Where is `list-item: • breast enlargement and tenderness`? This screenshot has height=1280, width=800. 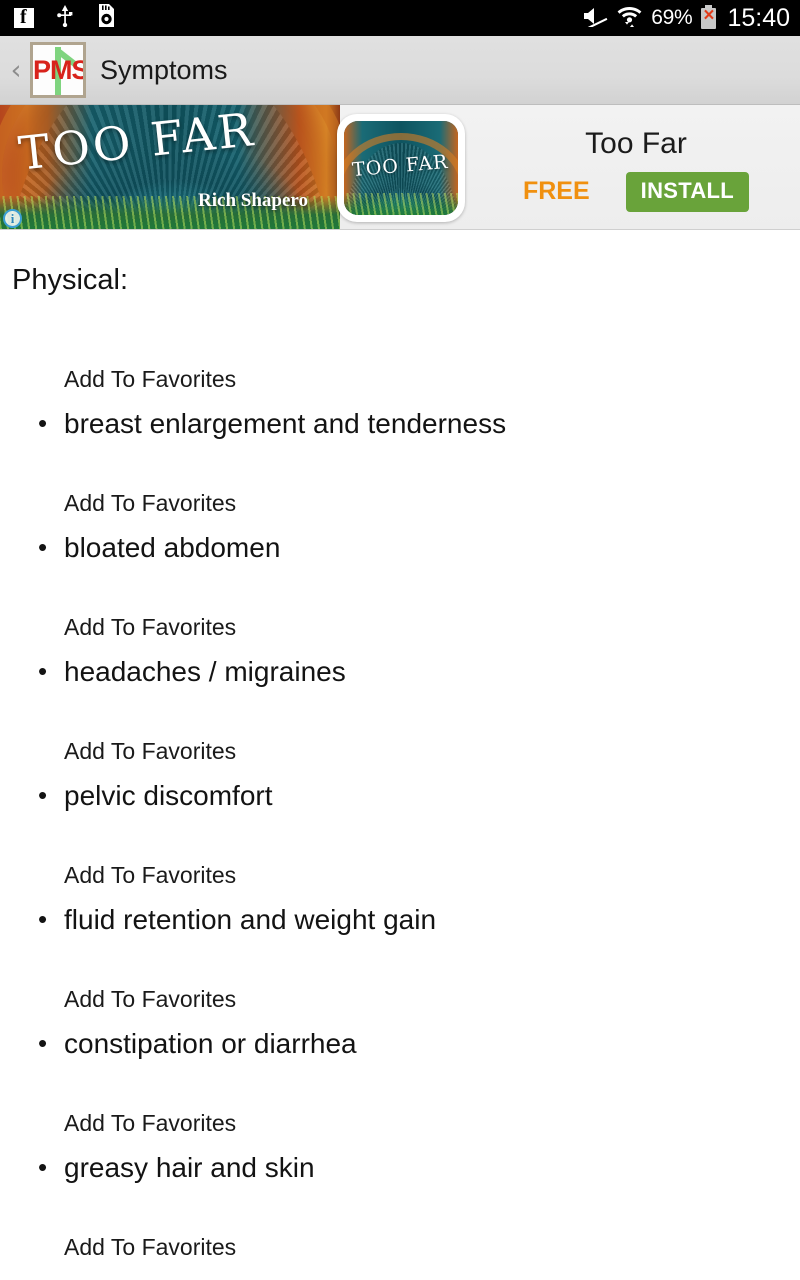 list-item: • breast enlargement and tenderness is located at coordinates (400, 423).